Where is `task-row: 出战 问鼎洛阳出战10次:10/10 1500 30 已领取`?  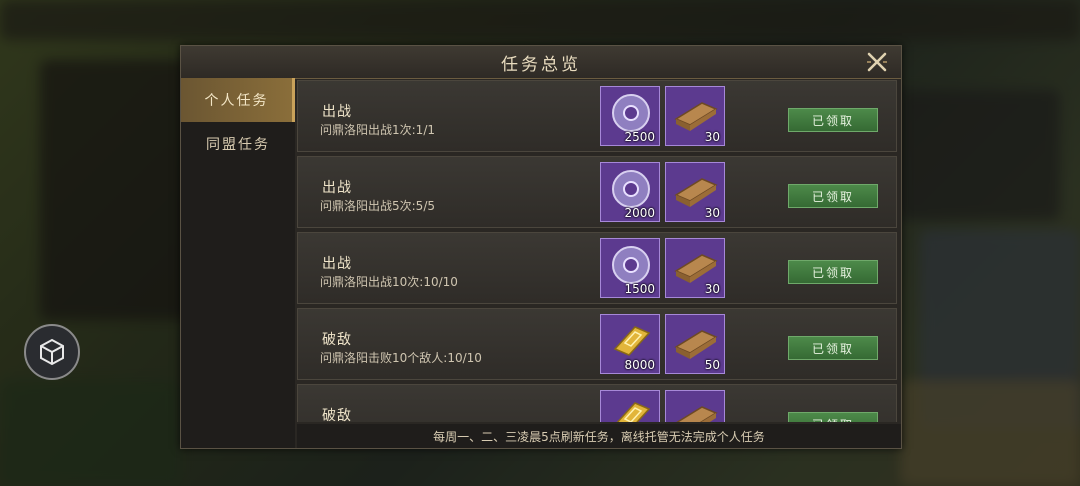 task-row: 出战 问鼎洛阳出战10次:10/10 1500 30 已领取 is located at coordinates (597, 268).